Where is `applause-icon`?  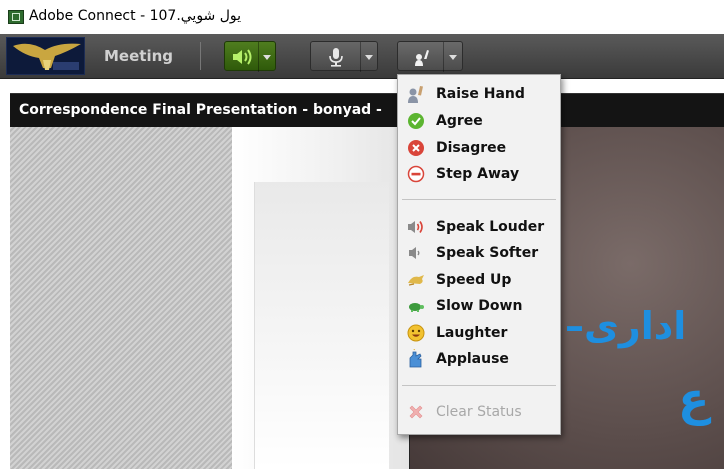 applause-icon is located at coordinates (416, 359).